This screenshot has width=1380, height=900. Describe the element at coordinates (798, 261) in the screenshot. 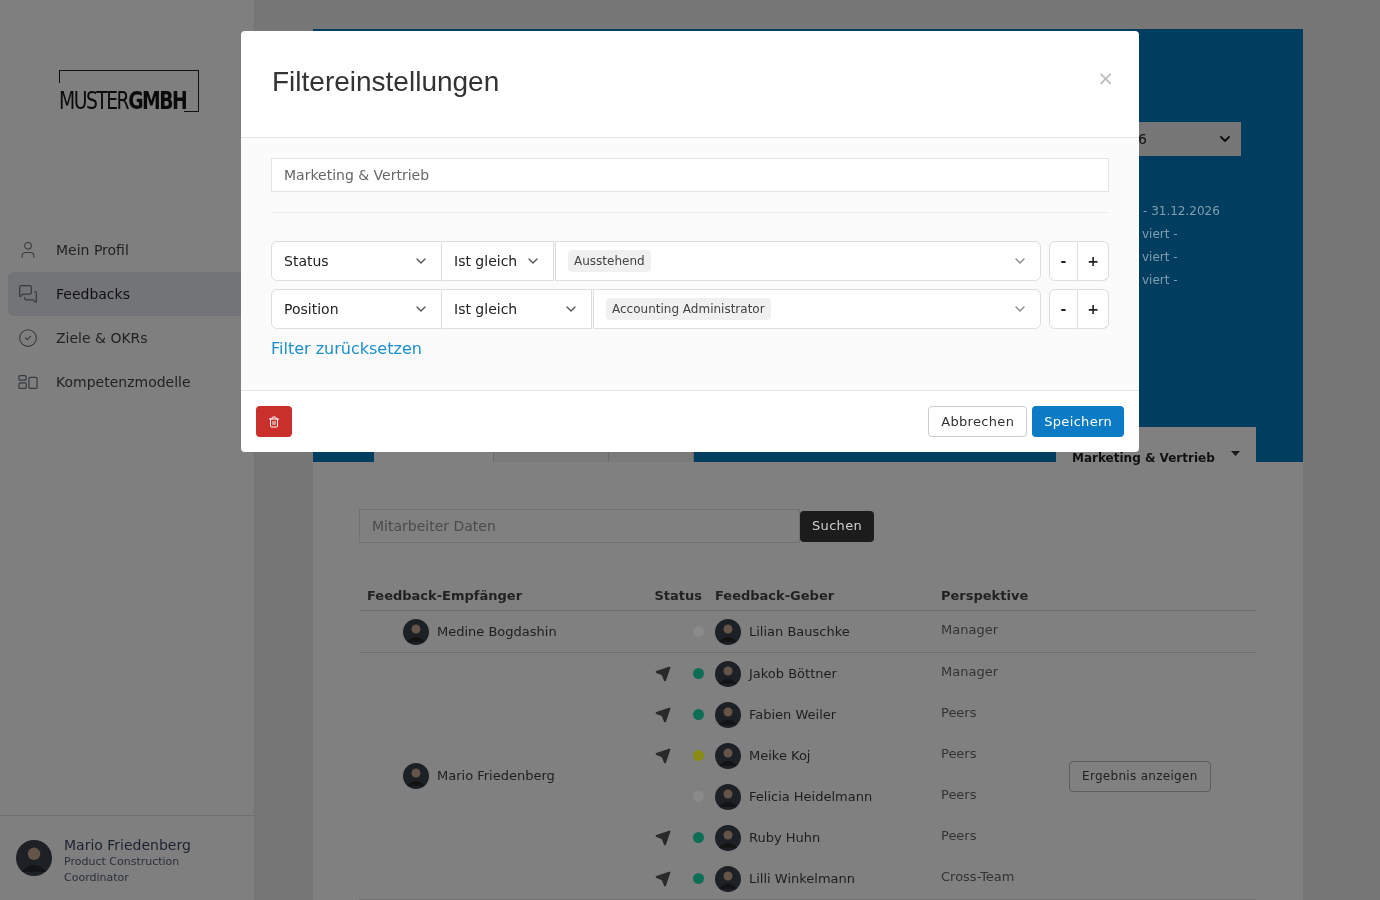

I see `value-select: Ausstehend` at that location.